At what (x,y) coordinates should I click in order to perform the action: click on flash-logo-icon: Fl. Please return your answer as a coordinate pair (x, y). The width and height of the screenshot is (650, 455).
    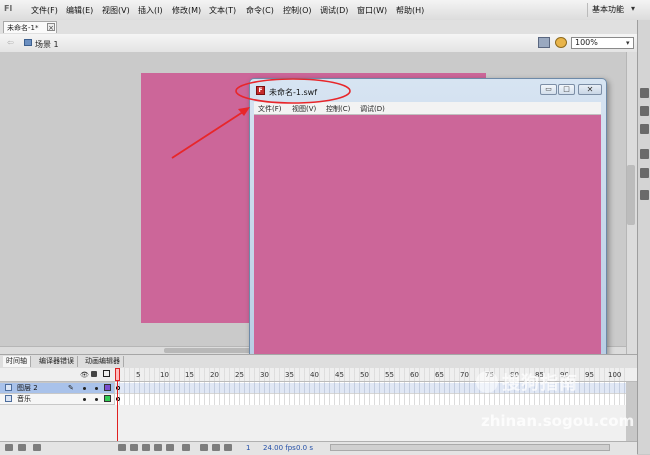
    Looking at the image, I should click on (8, 8).